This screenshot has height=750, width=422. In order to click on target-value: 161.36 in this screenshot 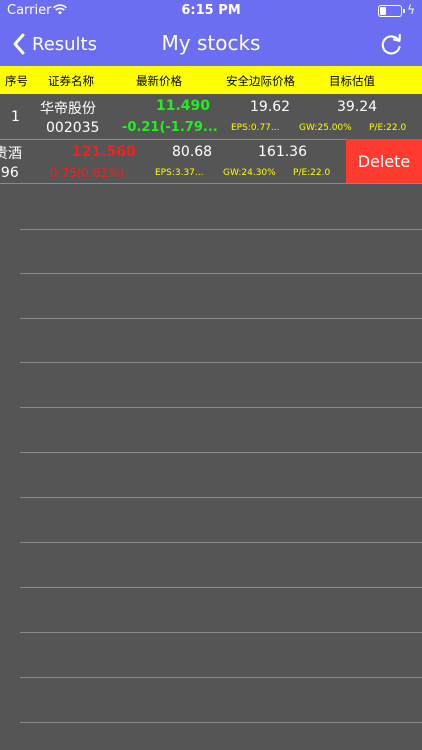, I will do `click(282, 152)`.